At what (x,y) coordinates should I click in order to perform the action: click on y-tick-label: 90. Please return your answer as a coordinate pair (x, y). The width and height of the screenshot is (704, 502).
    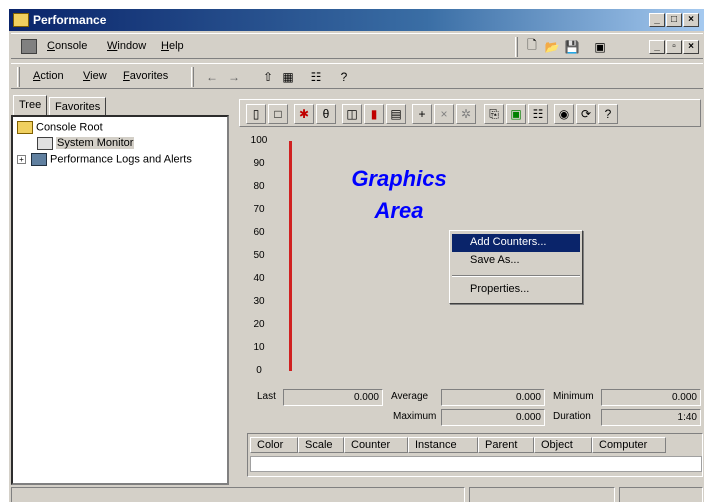
    Looking at the image, I should click on (259, 163).